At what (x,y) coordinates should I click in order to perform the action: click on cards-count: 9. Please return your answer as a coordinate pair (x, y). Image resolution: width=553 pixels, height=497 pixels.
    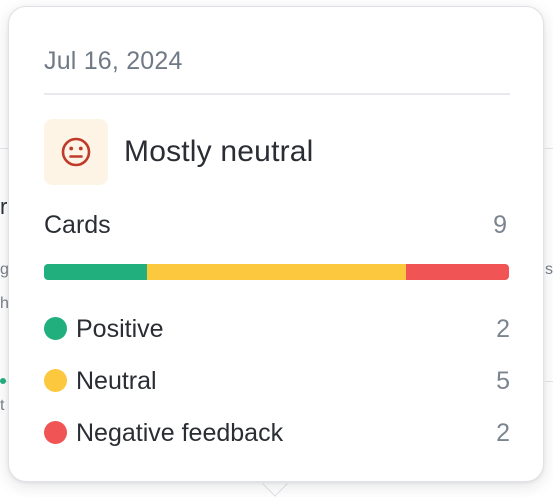
    Looking at the image, I should click on (500, 225).